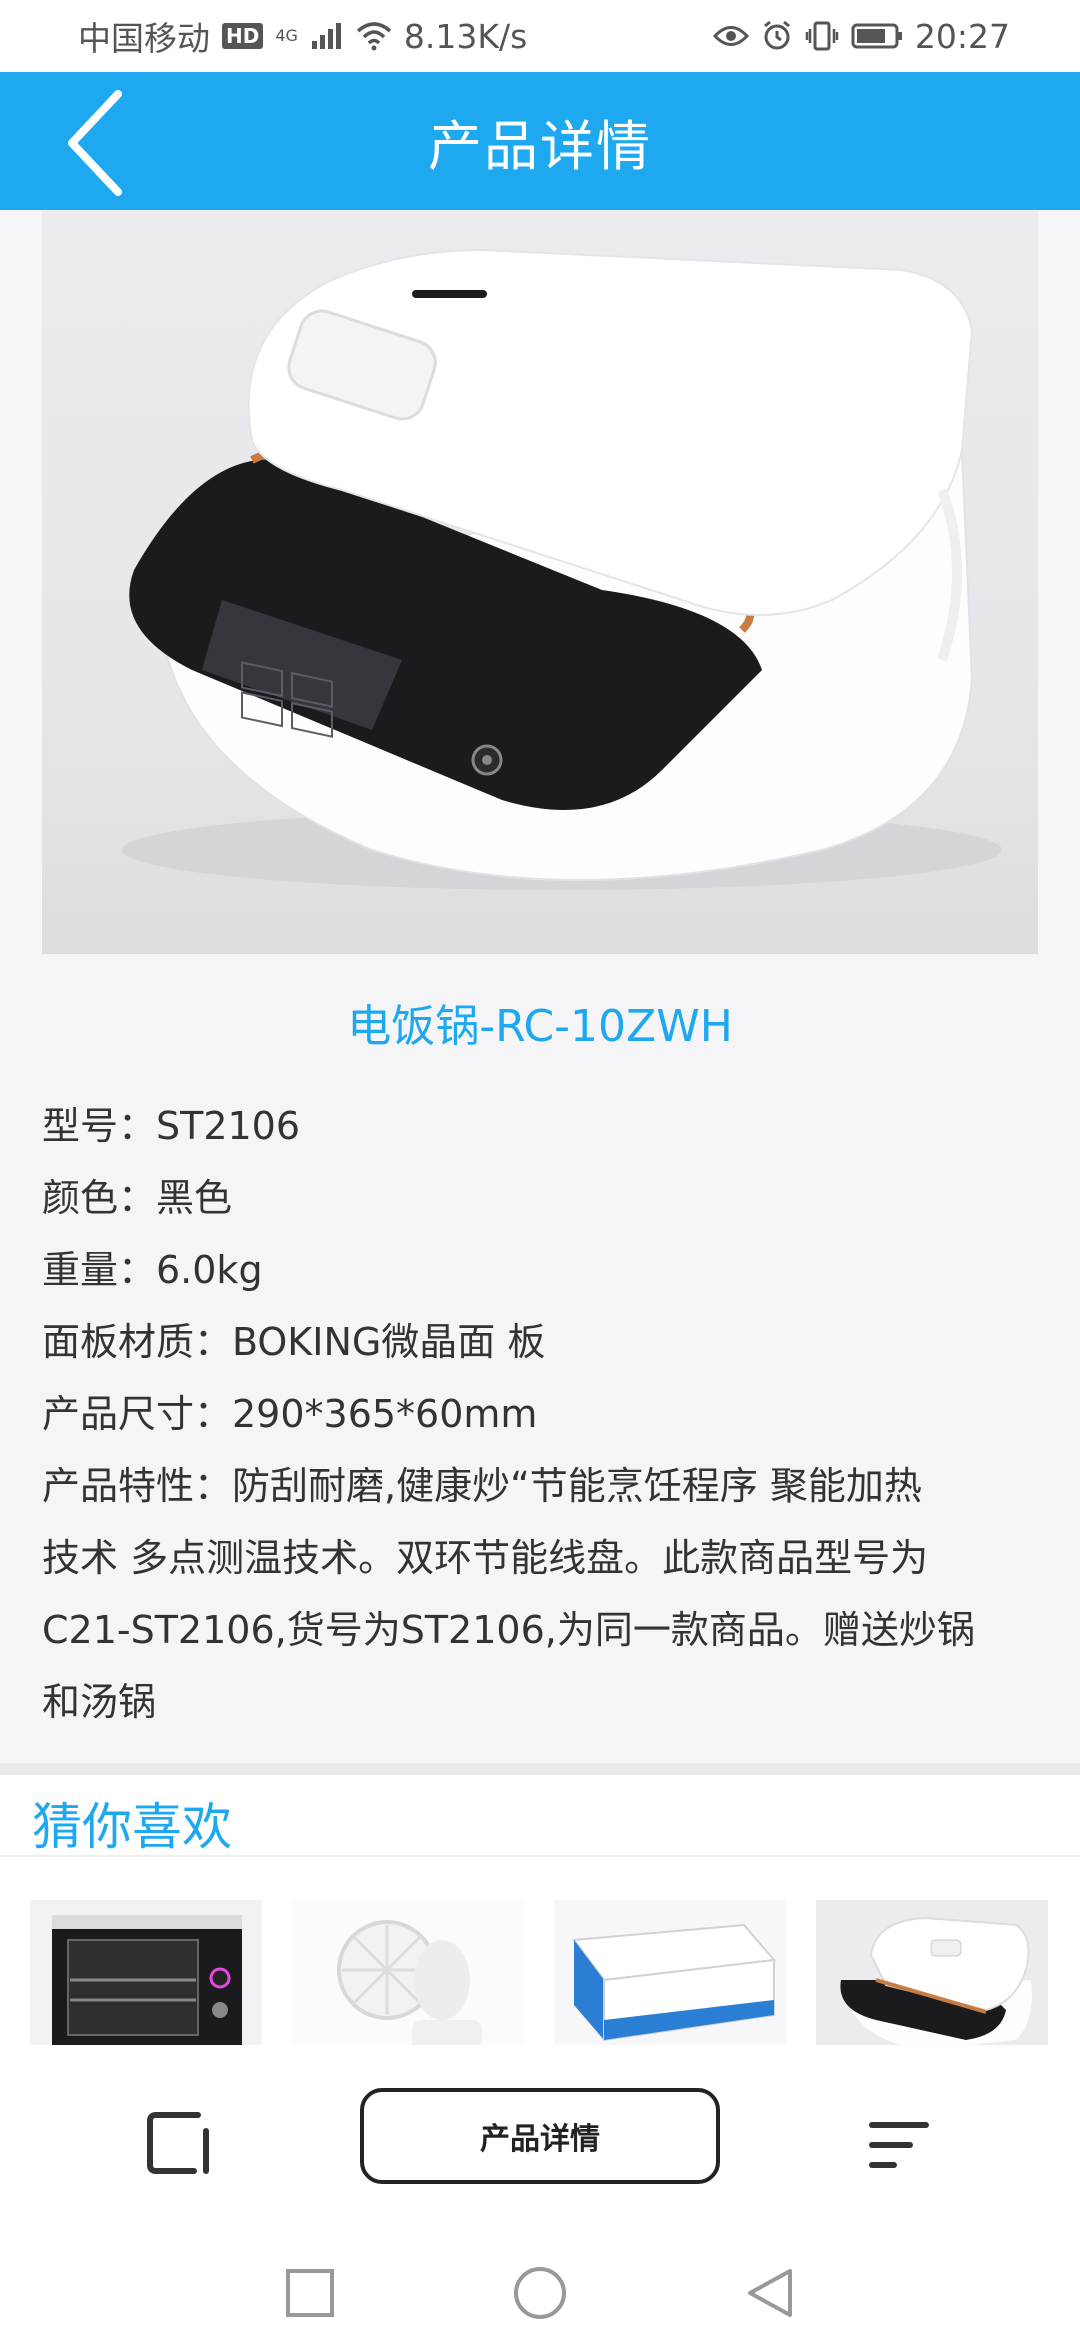 The image size is (1080, 2340). I want to click on network-speed: 8.13K/s, so click(465, 36).